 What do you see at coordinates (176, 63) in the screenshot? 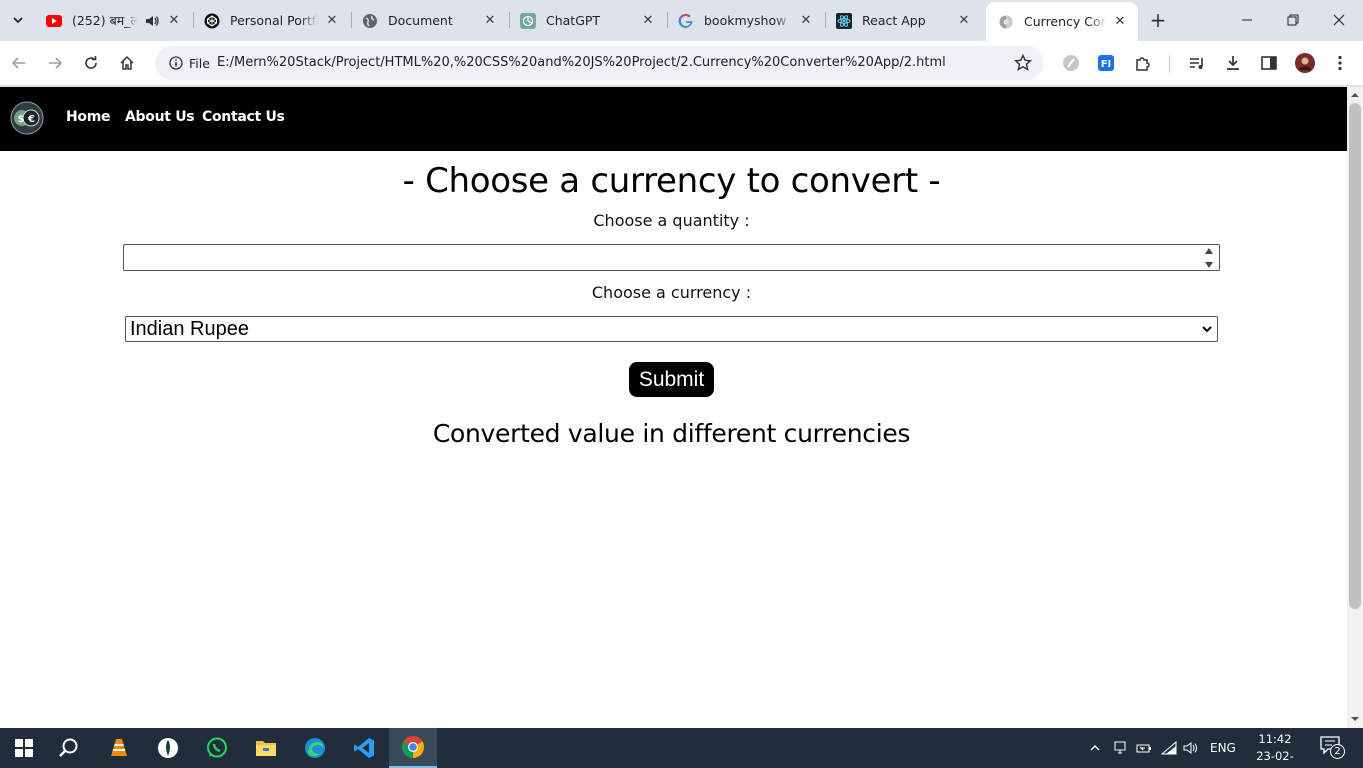
I see `info-icon` at bounding box center [176, 63].